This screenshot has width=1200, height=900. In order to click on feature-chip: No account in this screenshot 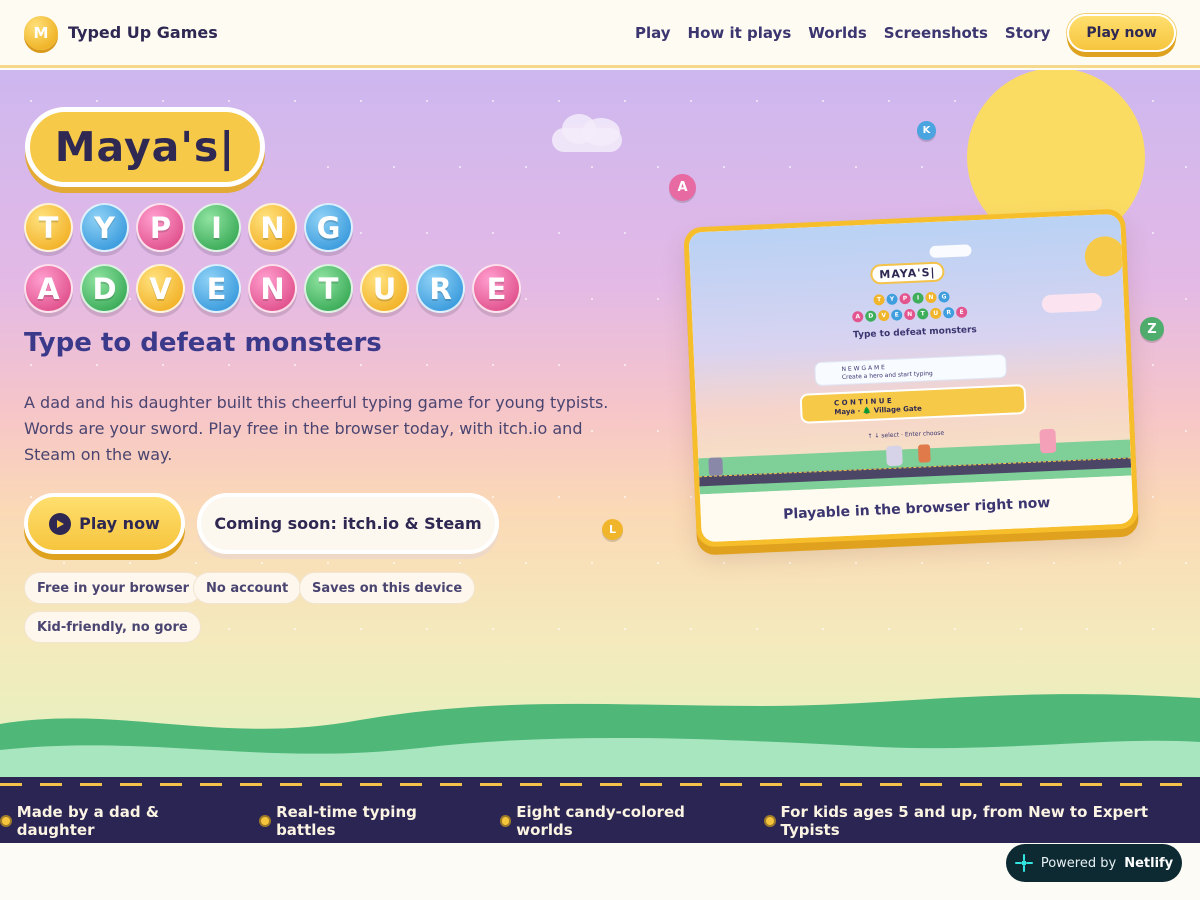, I will do `click(247, 588)`.